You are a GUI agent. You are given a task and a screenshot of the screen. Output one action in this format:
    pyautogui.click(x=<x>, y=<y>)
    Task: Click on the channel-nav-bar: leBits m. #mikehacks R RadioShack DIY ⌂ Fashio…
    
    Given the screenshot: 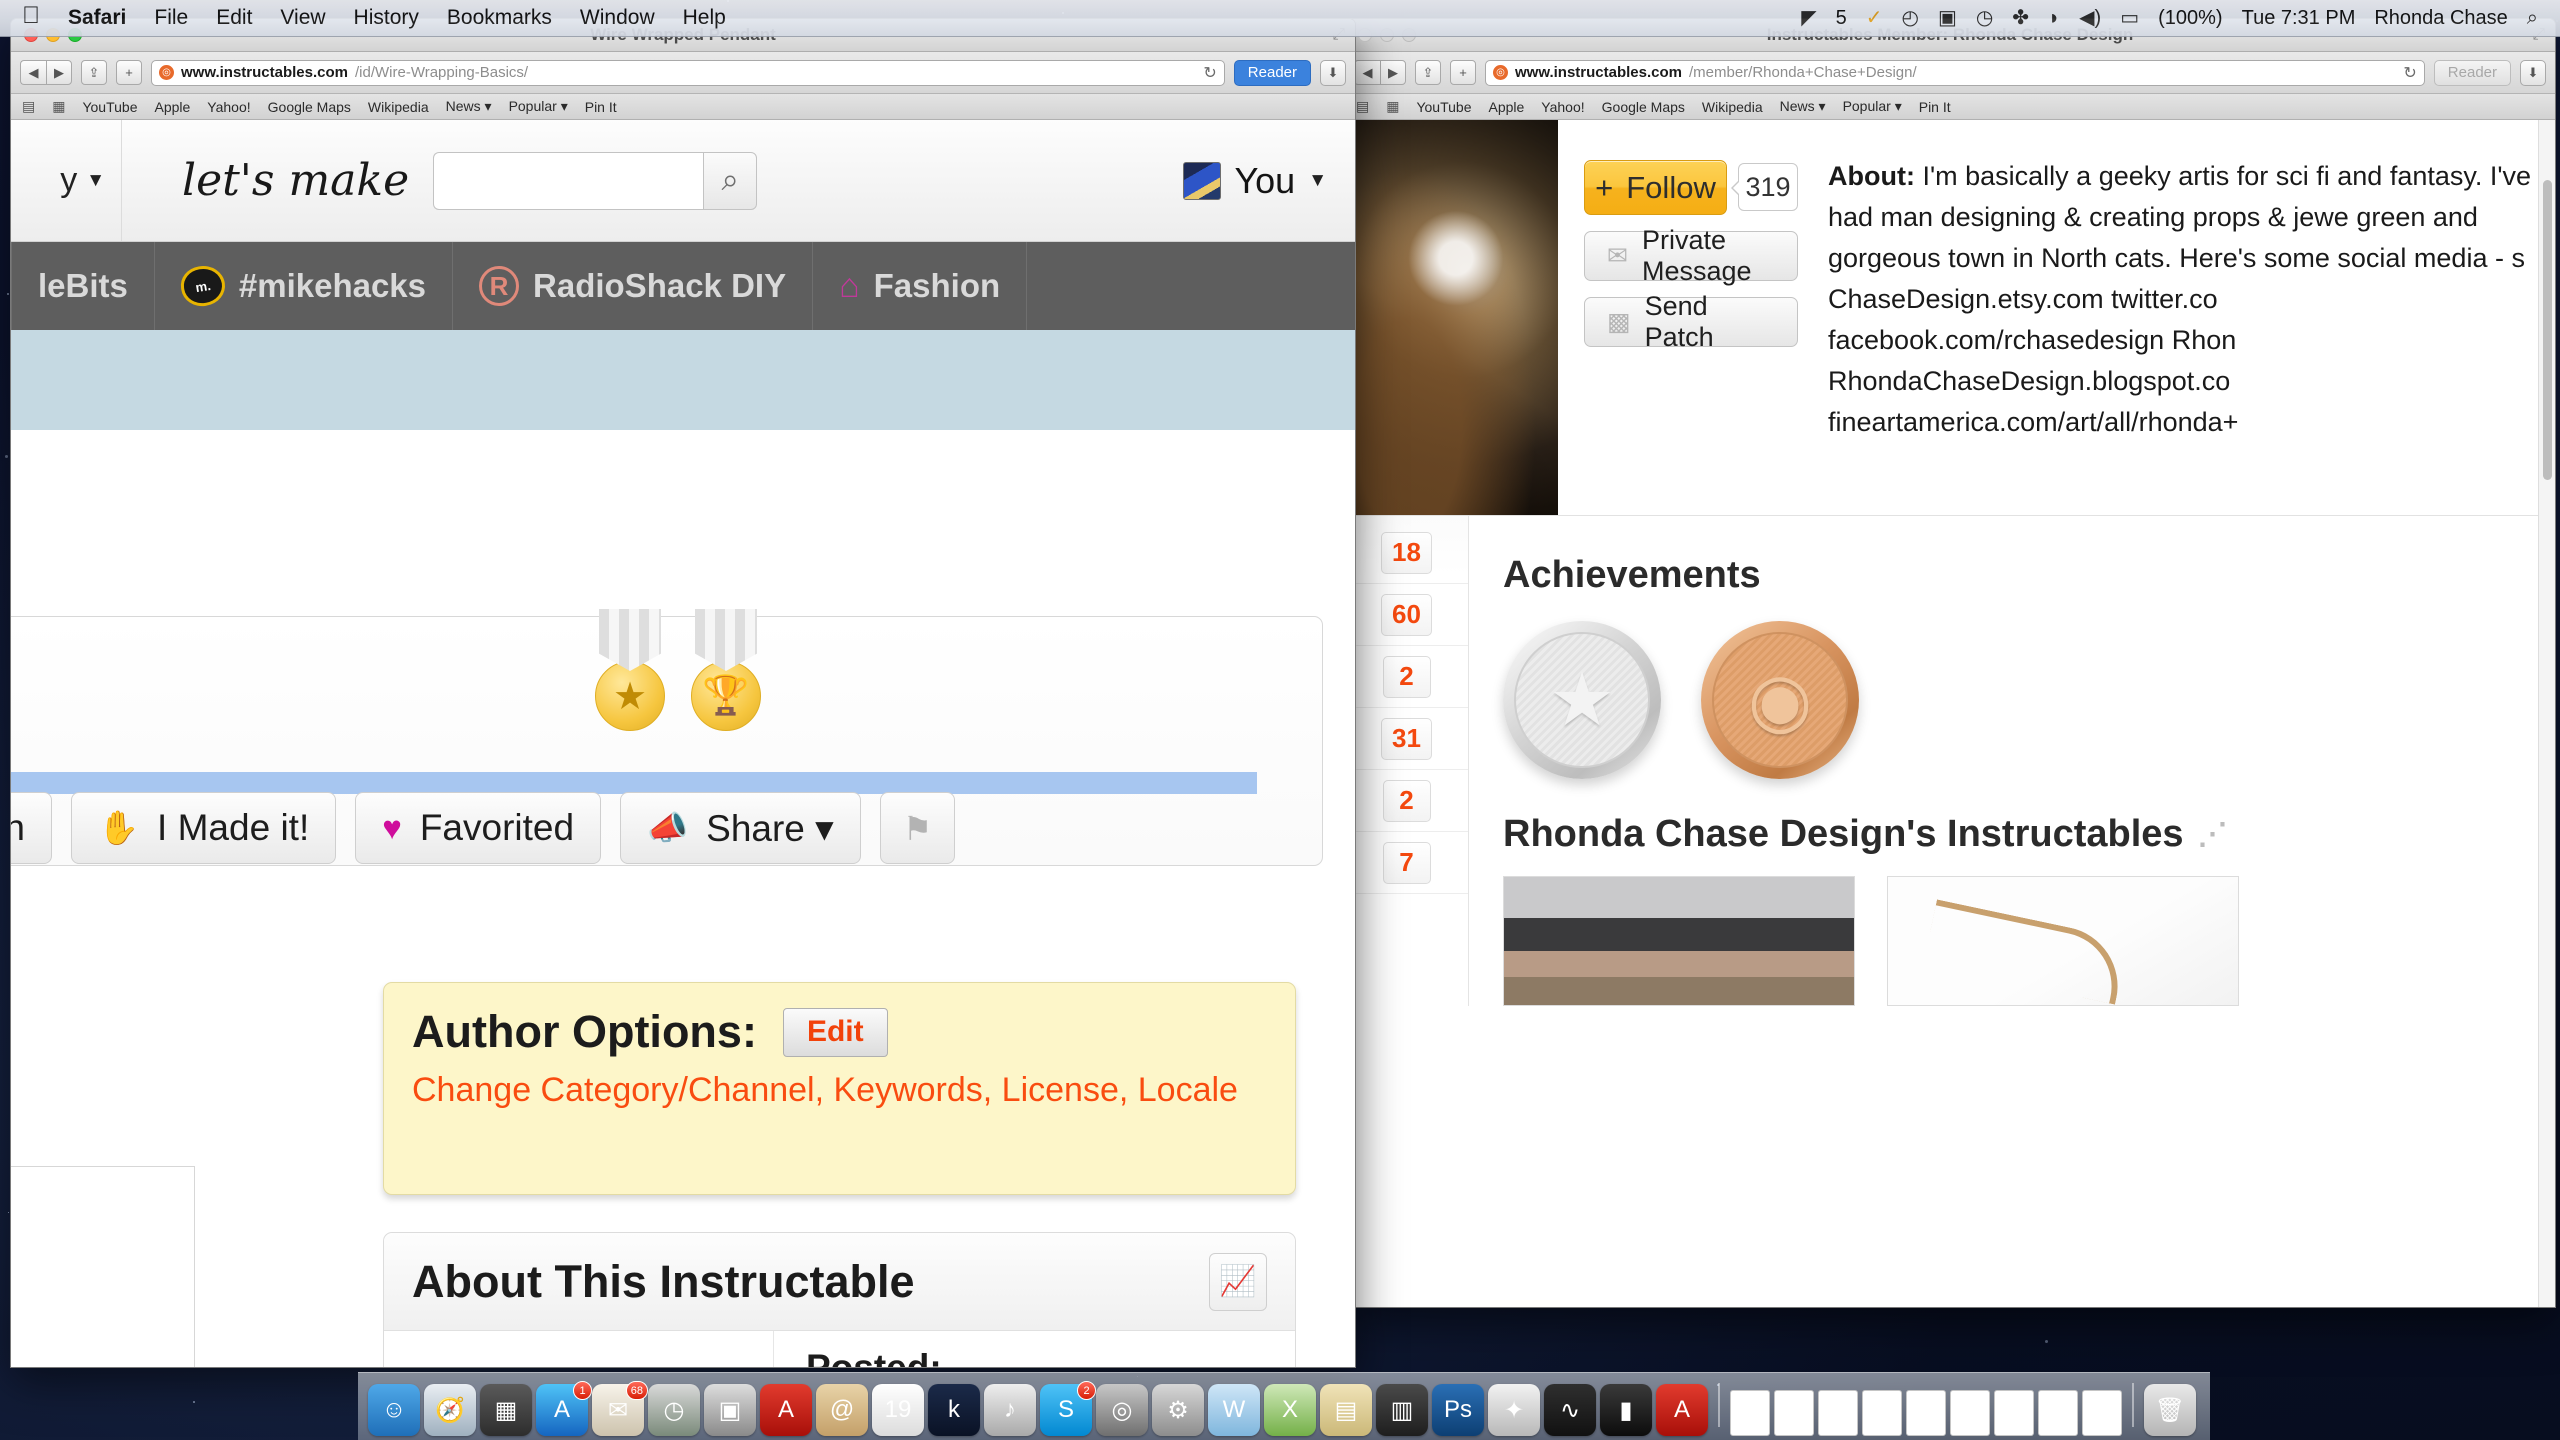 What is the action you would take?
    pyautogui.click(x=683, y=286)
    